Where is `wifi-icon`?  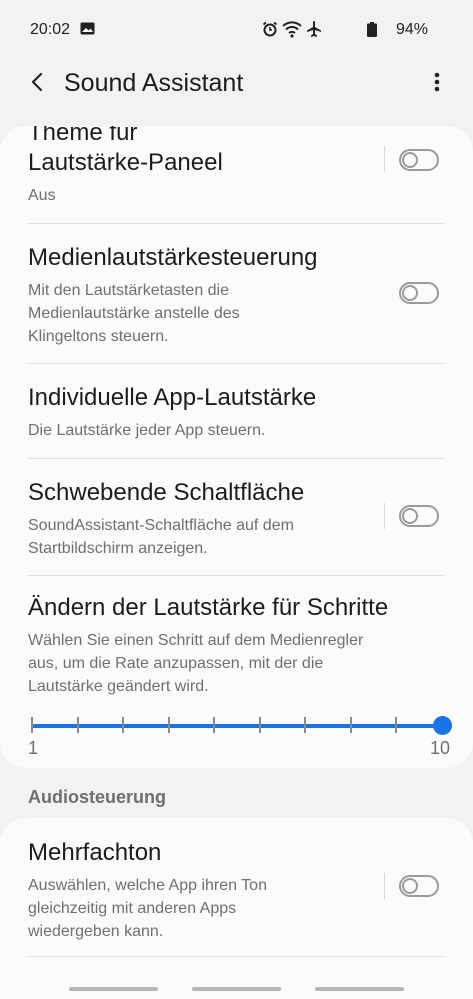 wifi-icon is located at coordinates (292, 29).